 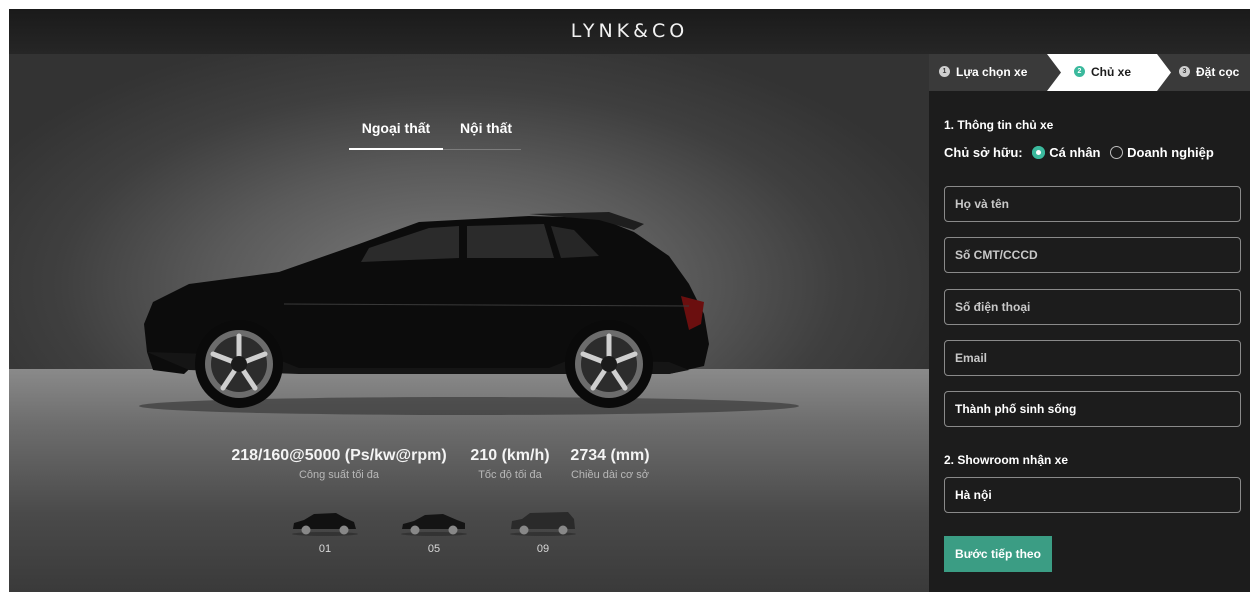 I want to click on spec-power-label: Công suất tối đa, so click(x=339, y=475).